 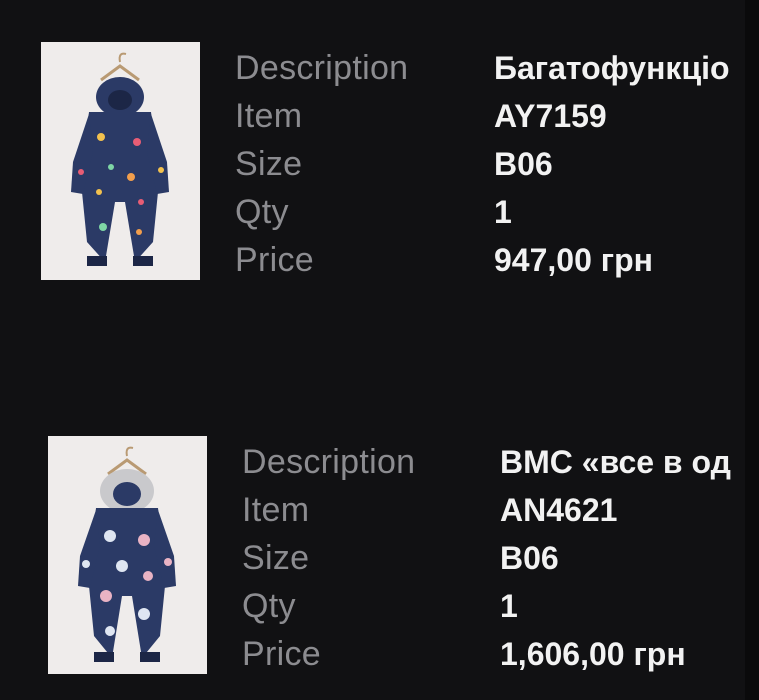 I want to click on floral-snowsuit-icon, so click(x=127, y=555).